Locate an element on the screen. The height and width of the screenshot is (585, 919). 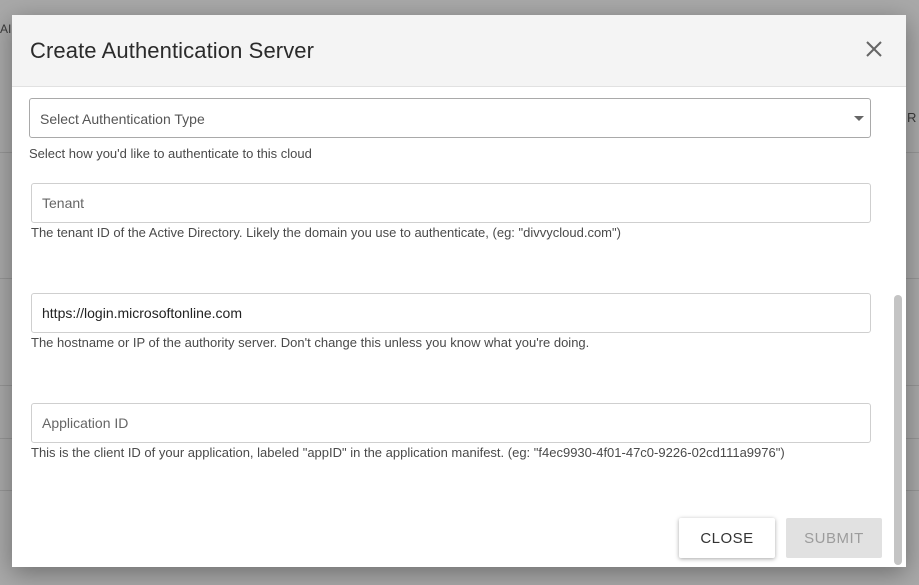
chevron-down-icon is located at coordinates (859, 118).